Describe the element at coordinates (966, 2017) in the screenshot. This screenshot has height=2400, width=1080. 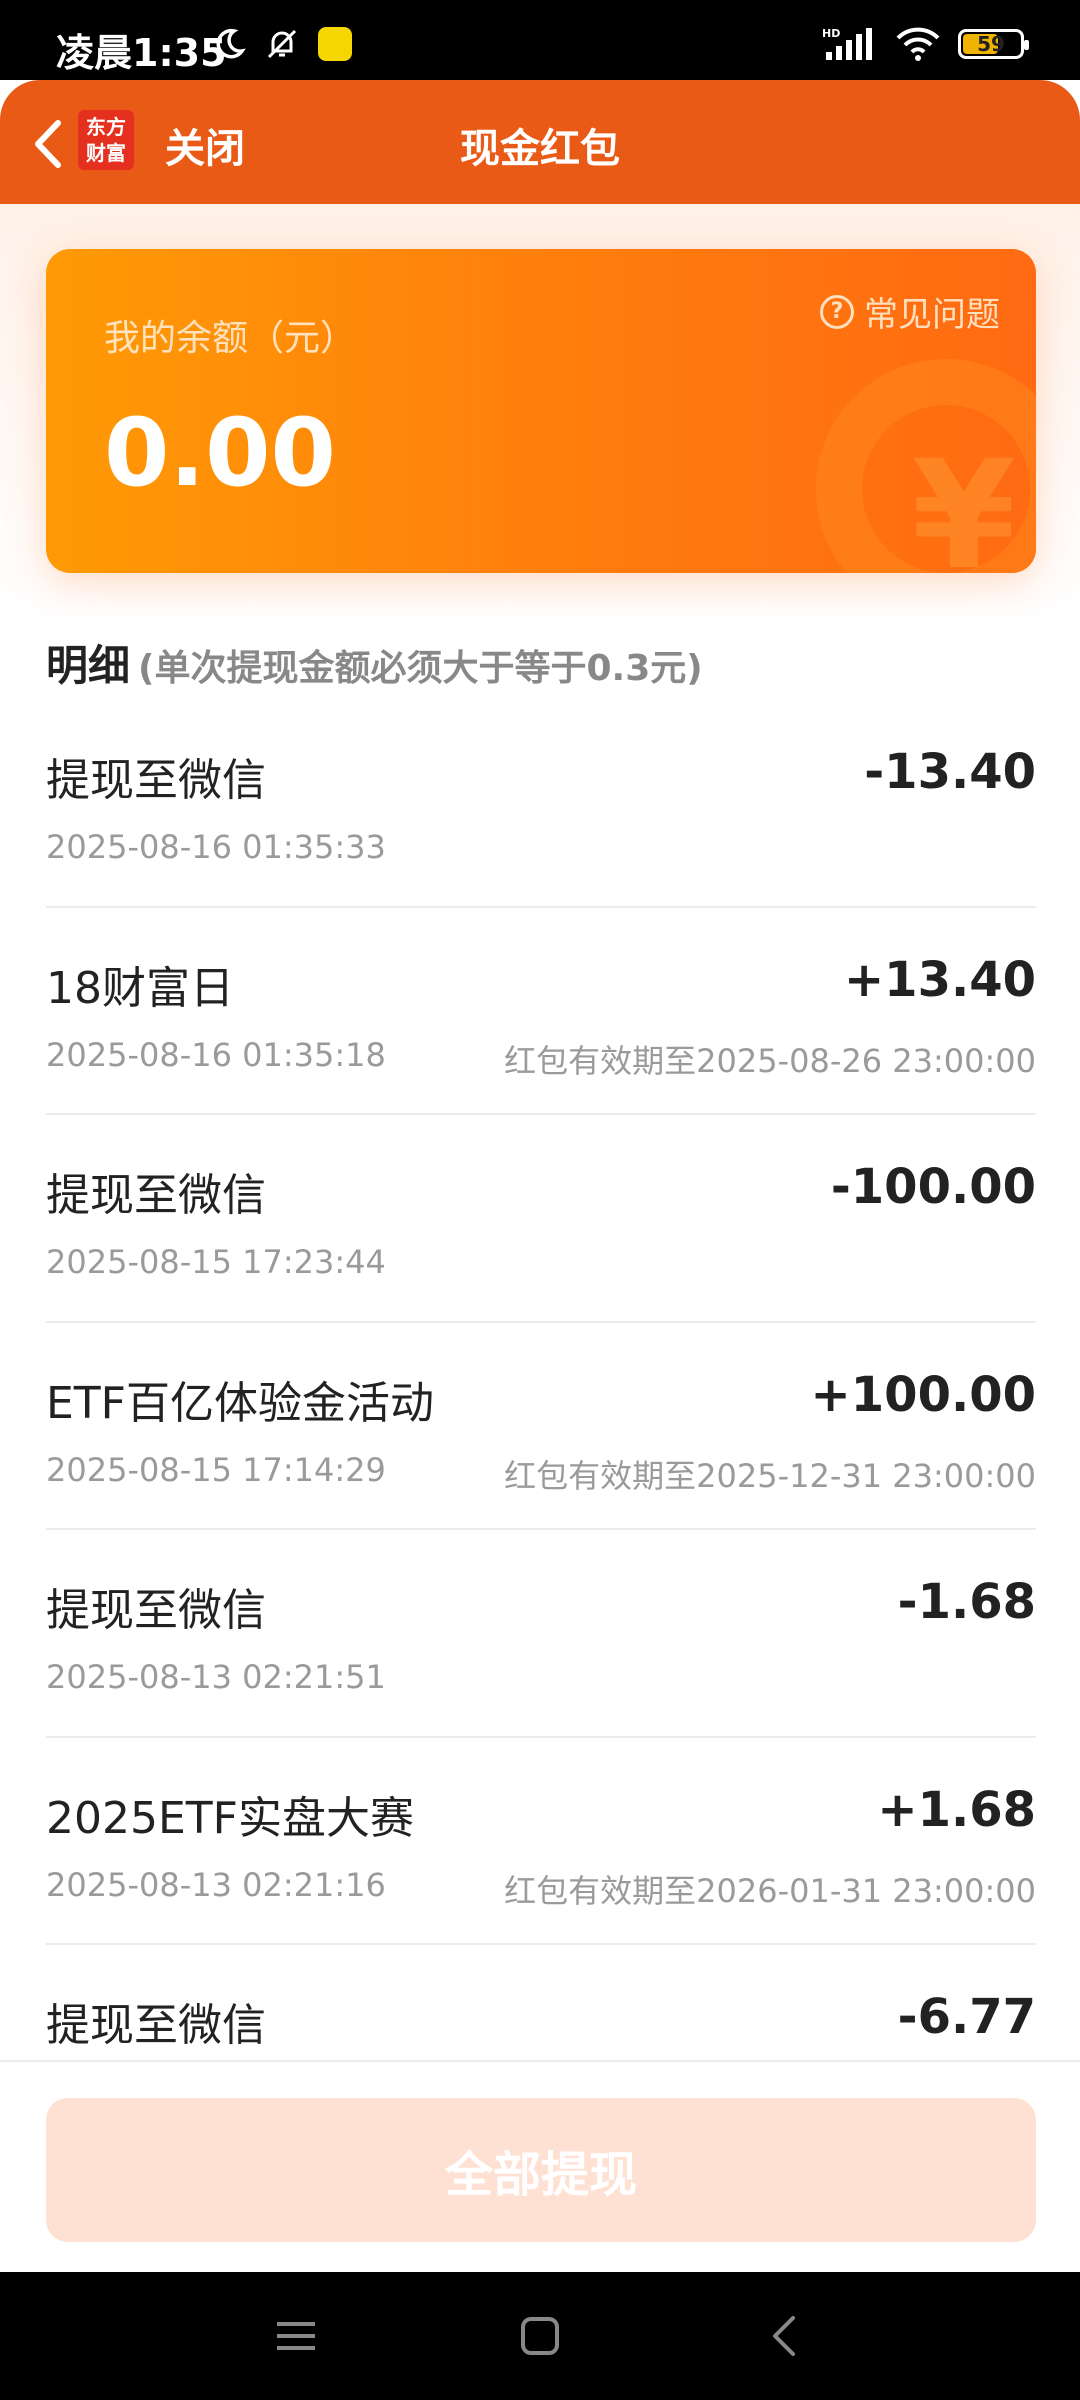
I see `transaction-amount: -6.77` at that location.